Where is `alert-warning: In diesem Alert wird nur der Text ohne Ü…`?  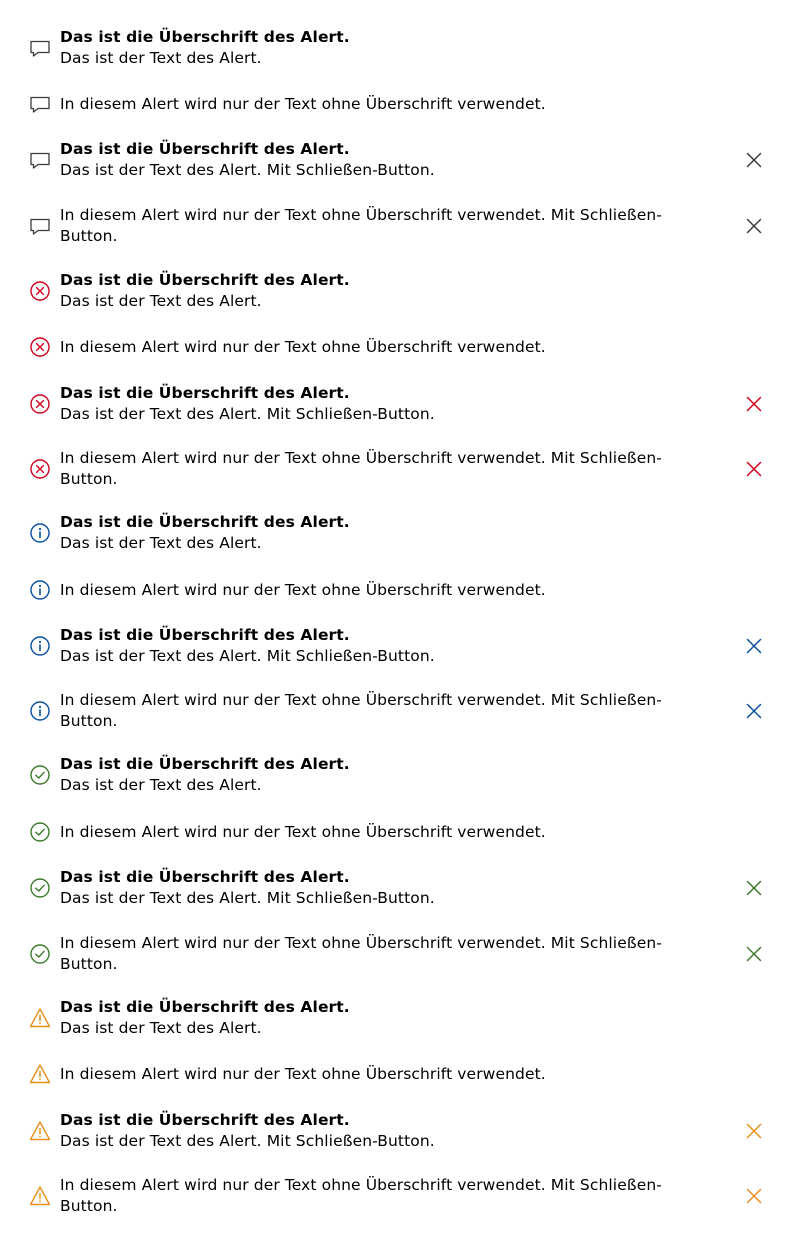 alert-warning: In diesem Alert wird nur der Text ohne Ü… is located at coordinates (401, 1074).